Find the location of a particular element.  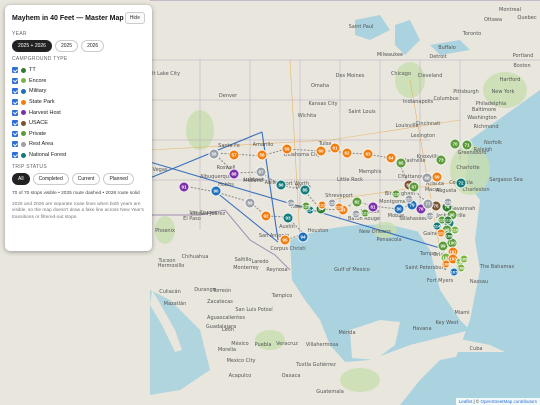

status-all: All is located at coordinates (21, 179).